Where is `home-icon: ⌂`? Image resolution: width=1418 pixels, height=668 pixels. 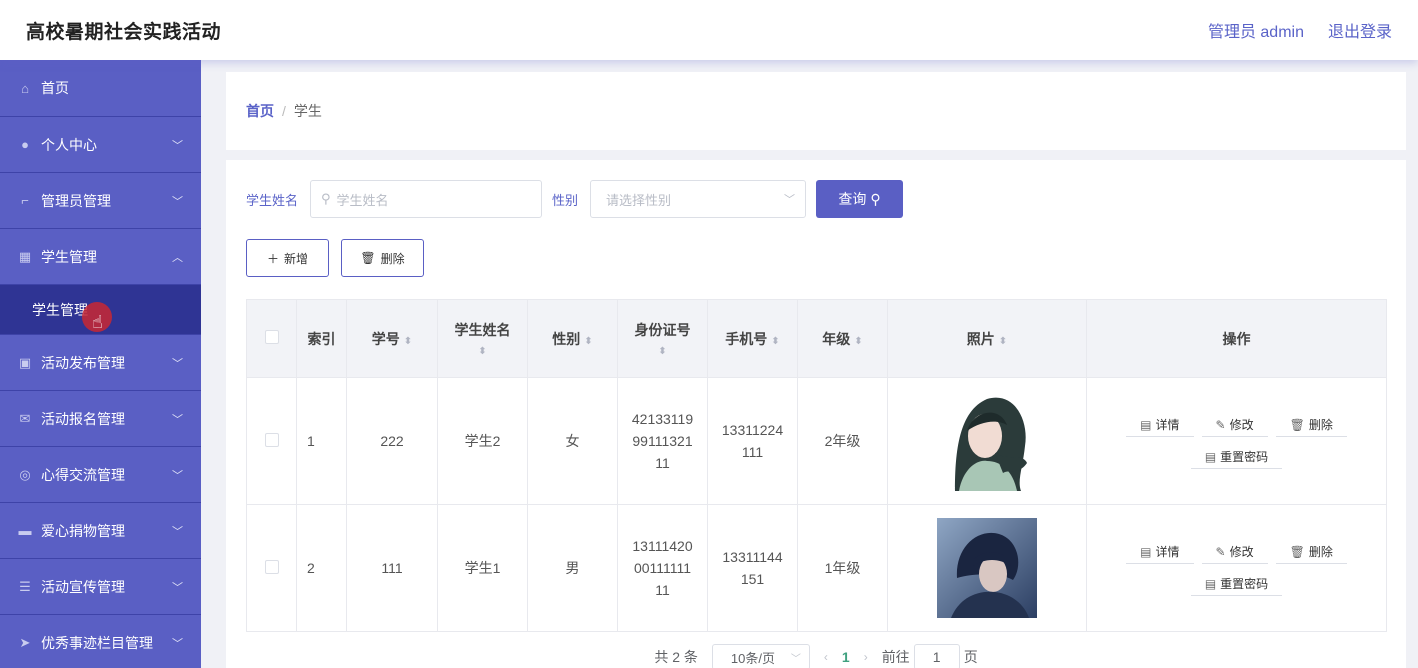 home-icon: ⌂ is located at coordinates (25, 88).